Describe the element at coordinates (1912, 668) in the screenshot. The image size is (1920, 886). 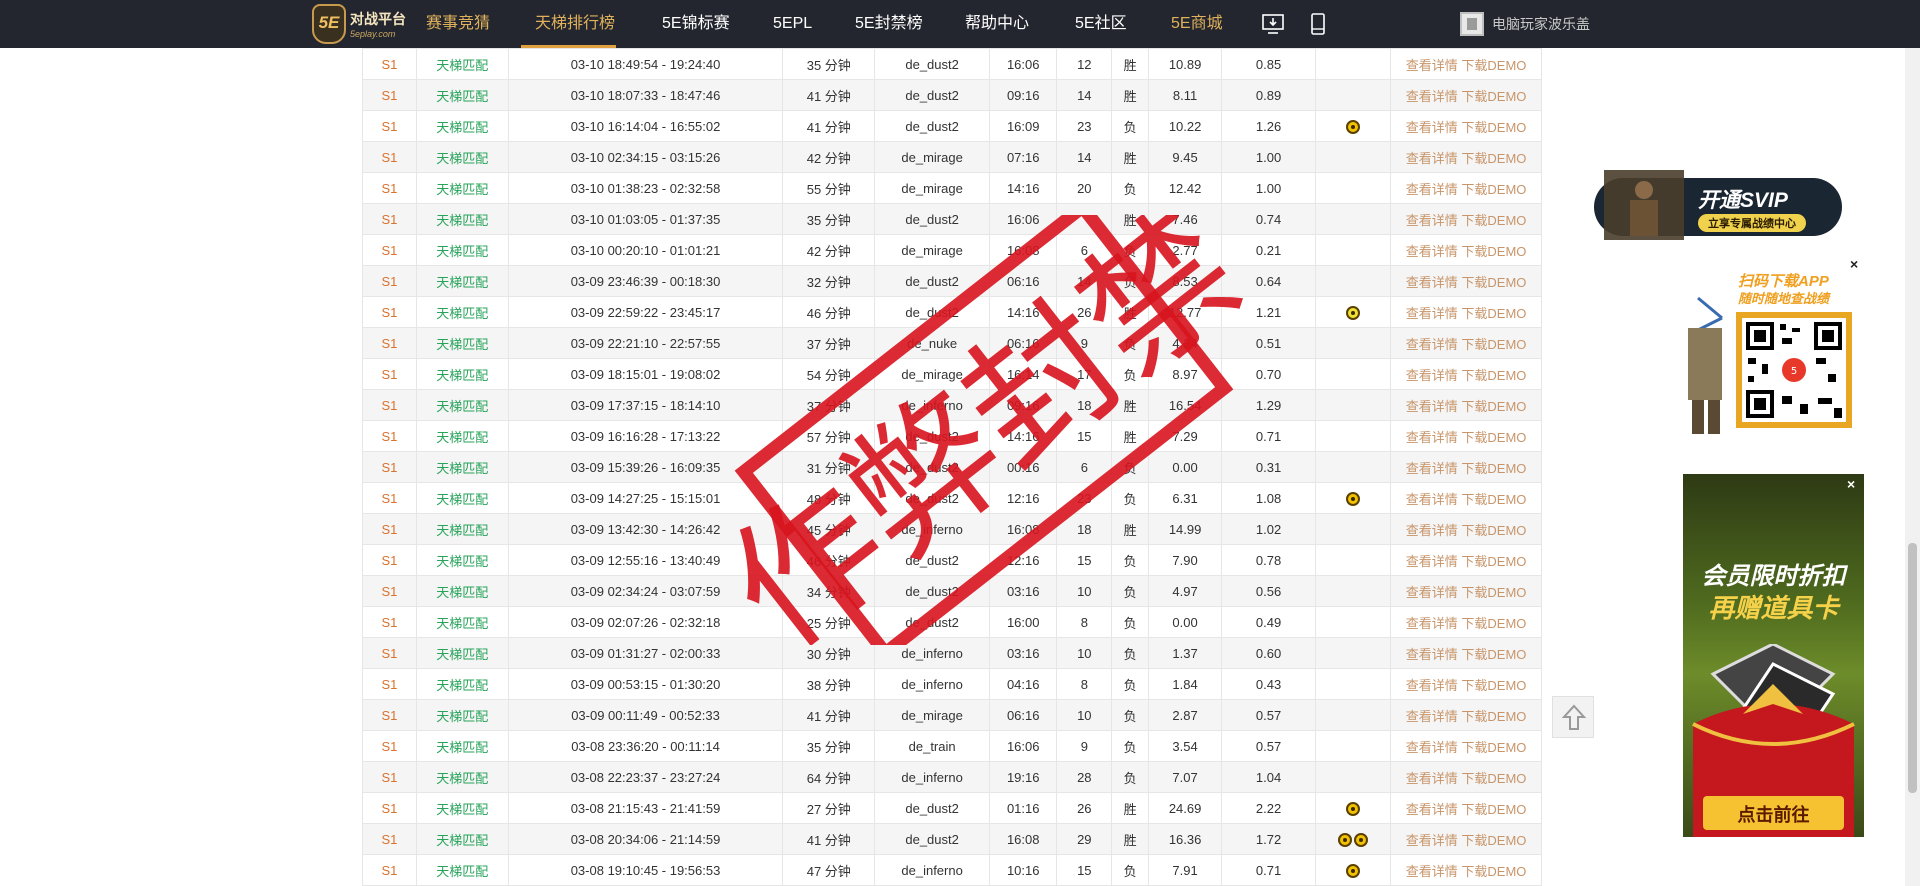
I see `scrollbar-thumb` at that location.